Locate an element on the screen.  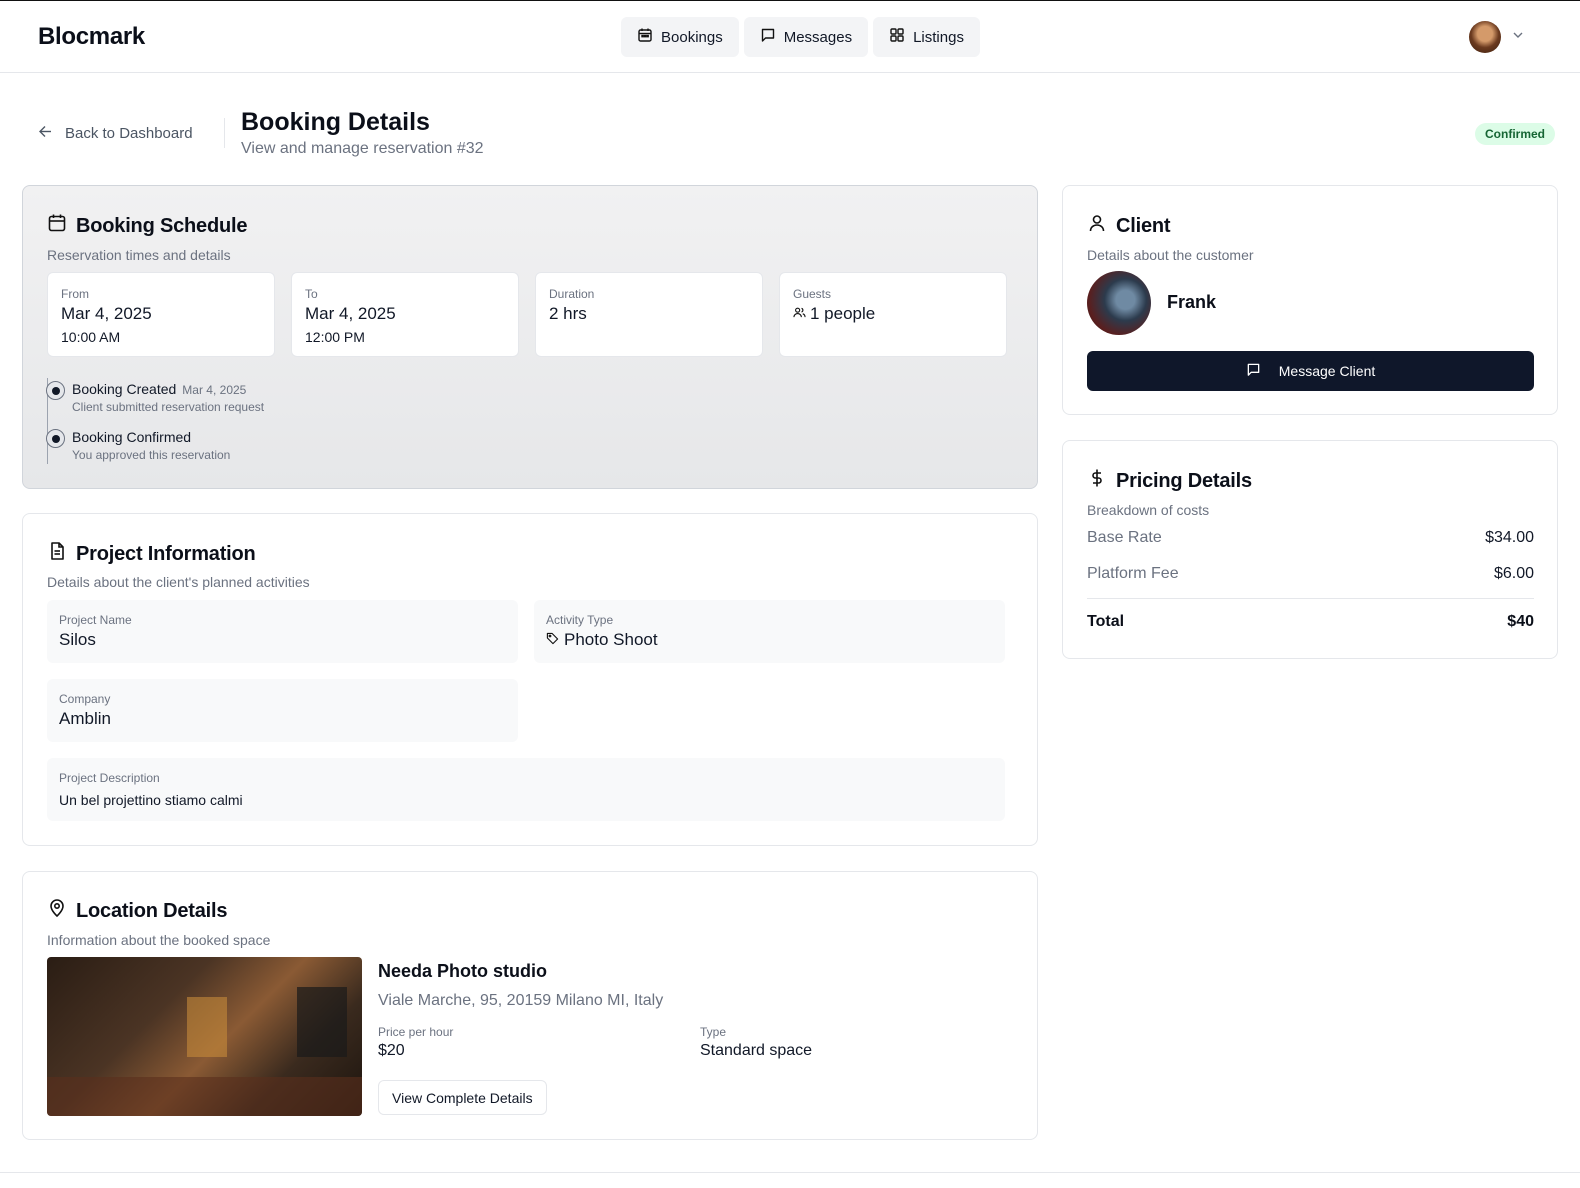
user-avatar is located at coordinates (1485, 37).